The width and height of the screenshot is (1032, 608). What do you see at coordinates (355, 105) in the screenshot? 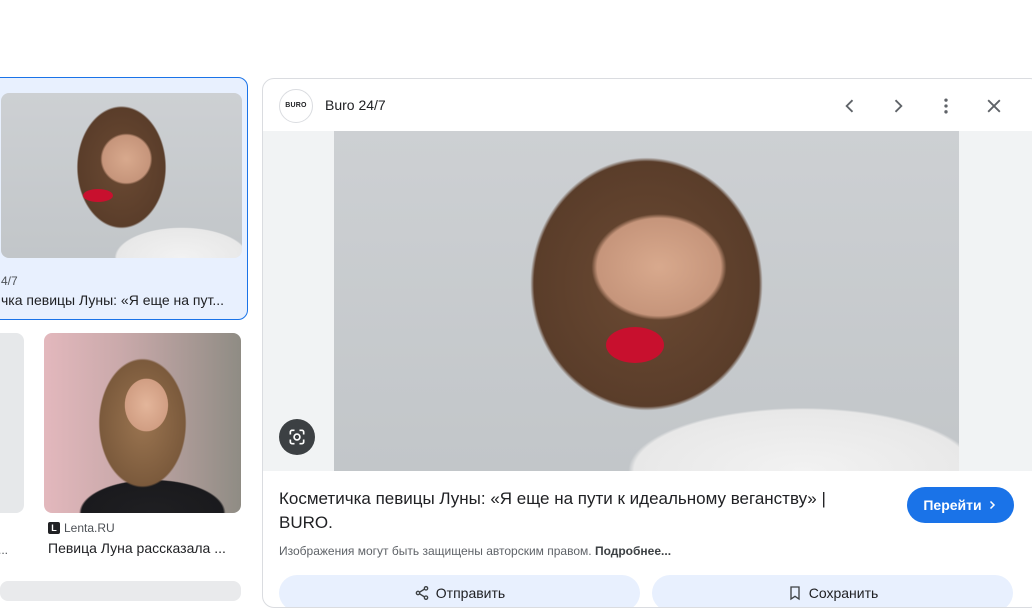
I see `source-name: Buro 24/7` at bounding box center [355, 105].